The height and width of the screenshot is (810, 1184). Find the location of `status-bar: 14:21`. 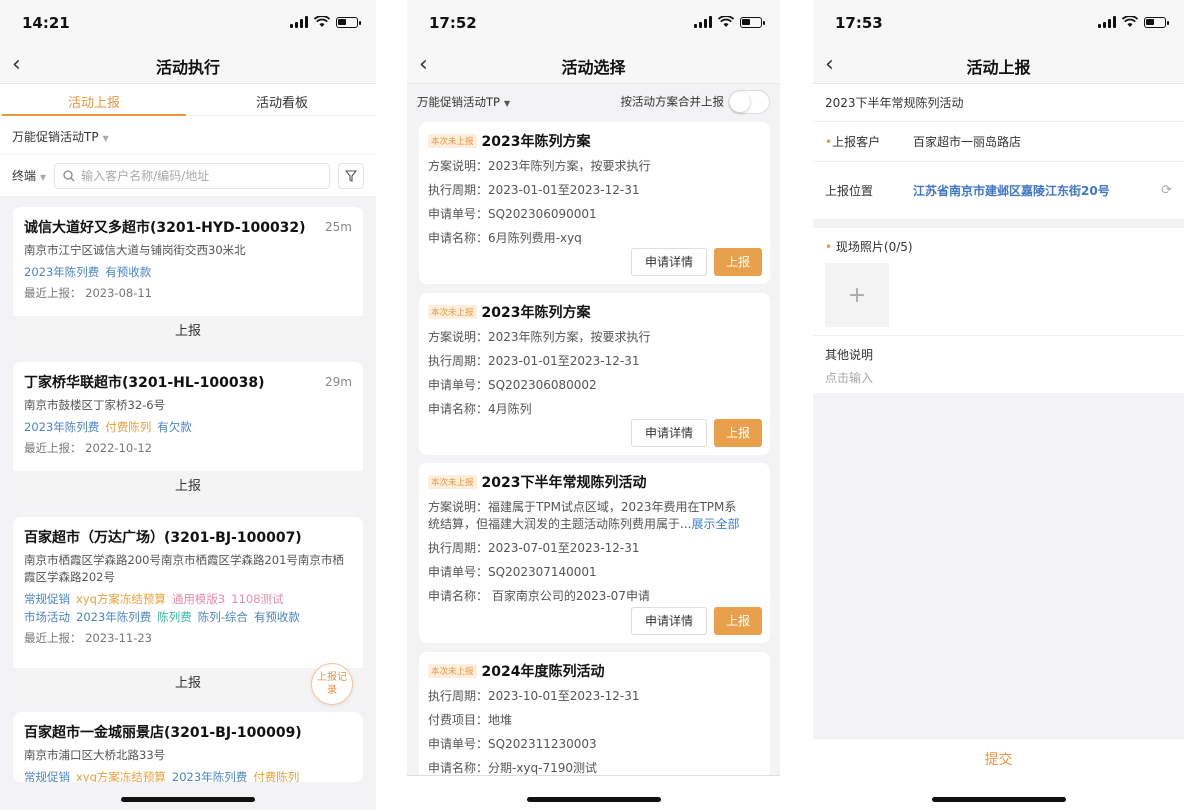

status-bar: 14:21 is located at coordinates (188, 24).